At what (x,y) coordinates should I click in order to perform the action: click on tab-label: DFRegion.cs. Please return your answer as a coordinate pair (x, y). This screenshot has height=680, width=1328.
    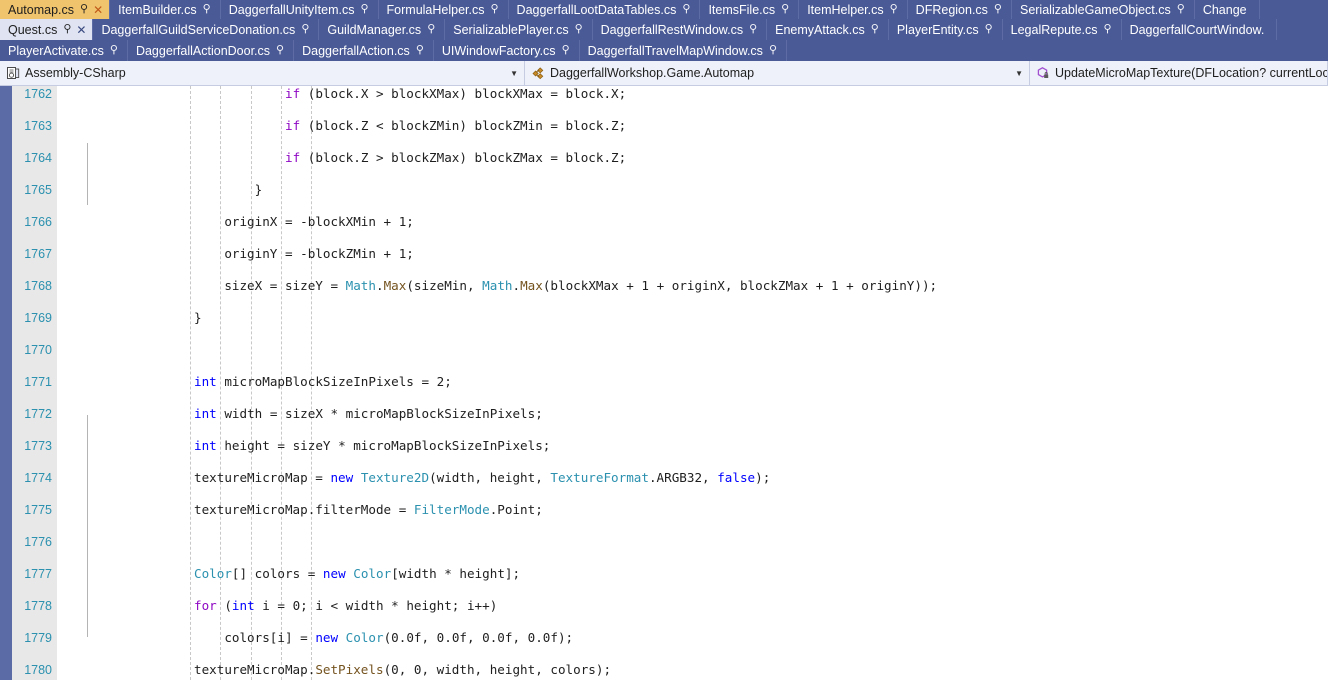
    Looking at the image, I should click on (951, 9).